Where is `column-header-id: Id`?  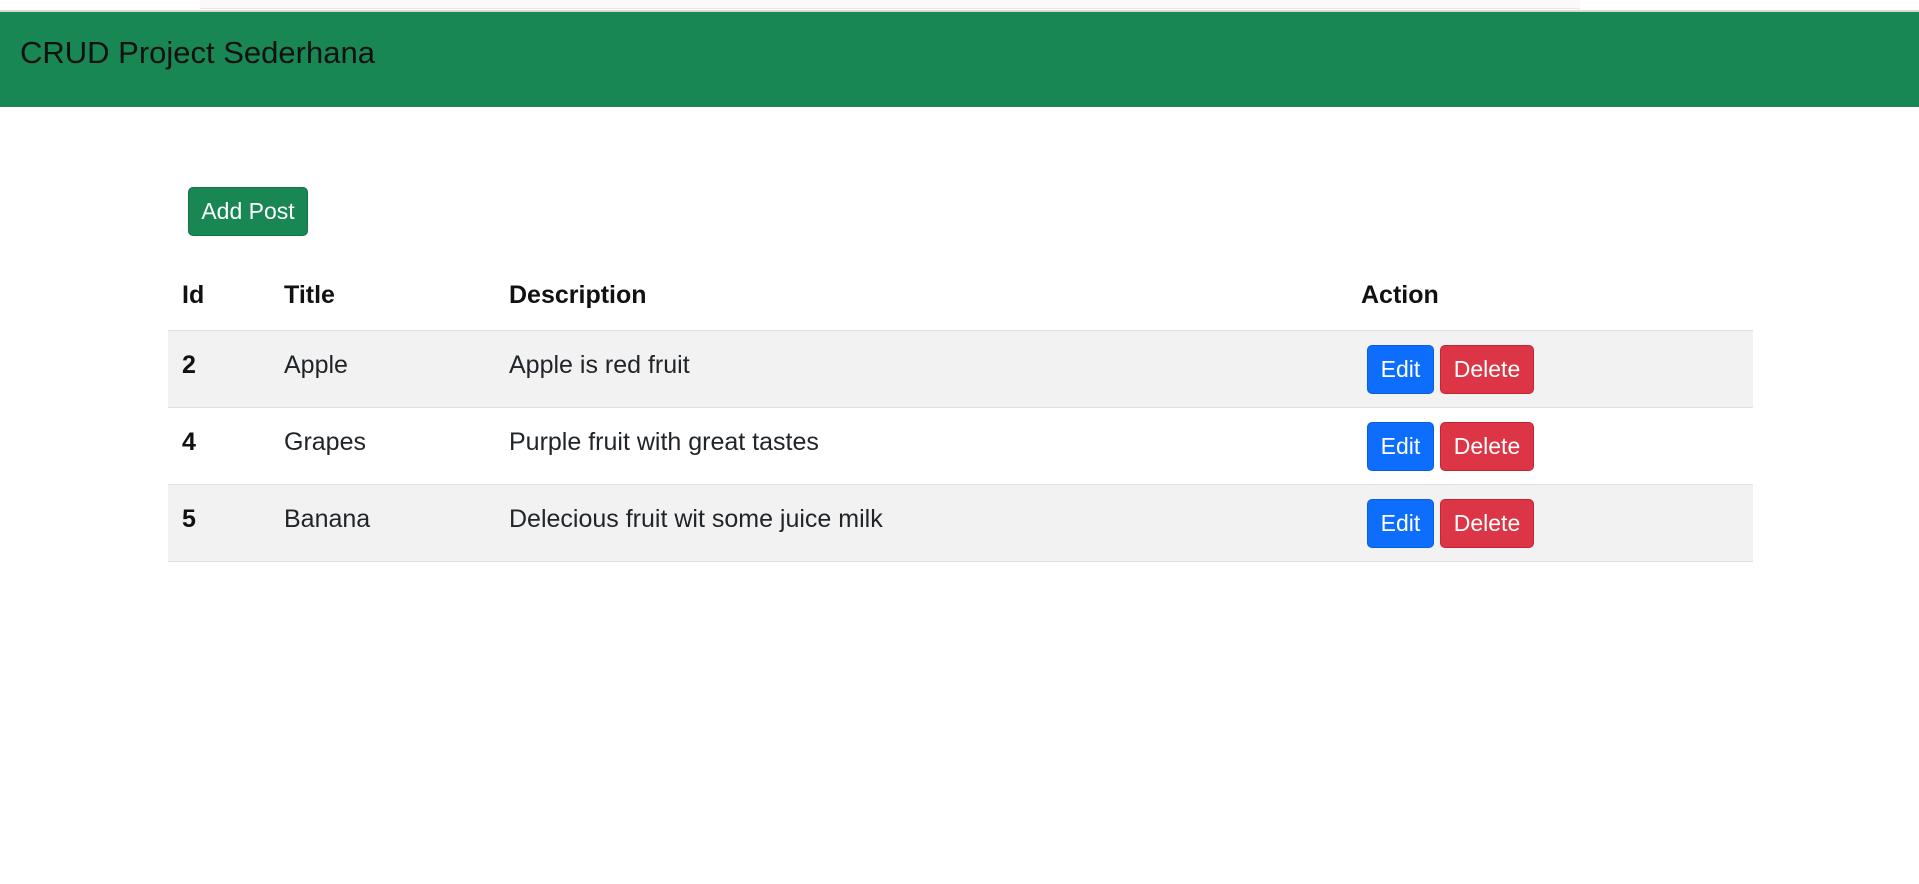 column-header-id: Id is located at coordinates (193, 294).